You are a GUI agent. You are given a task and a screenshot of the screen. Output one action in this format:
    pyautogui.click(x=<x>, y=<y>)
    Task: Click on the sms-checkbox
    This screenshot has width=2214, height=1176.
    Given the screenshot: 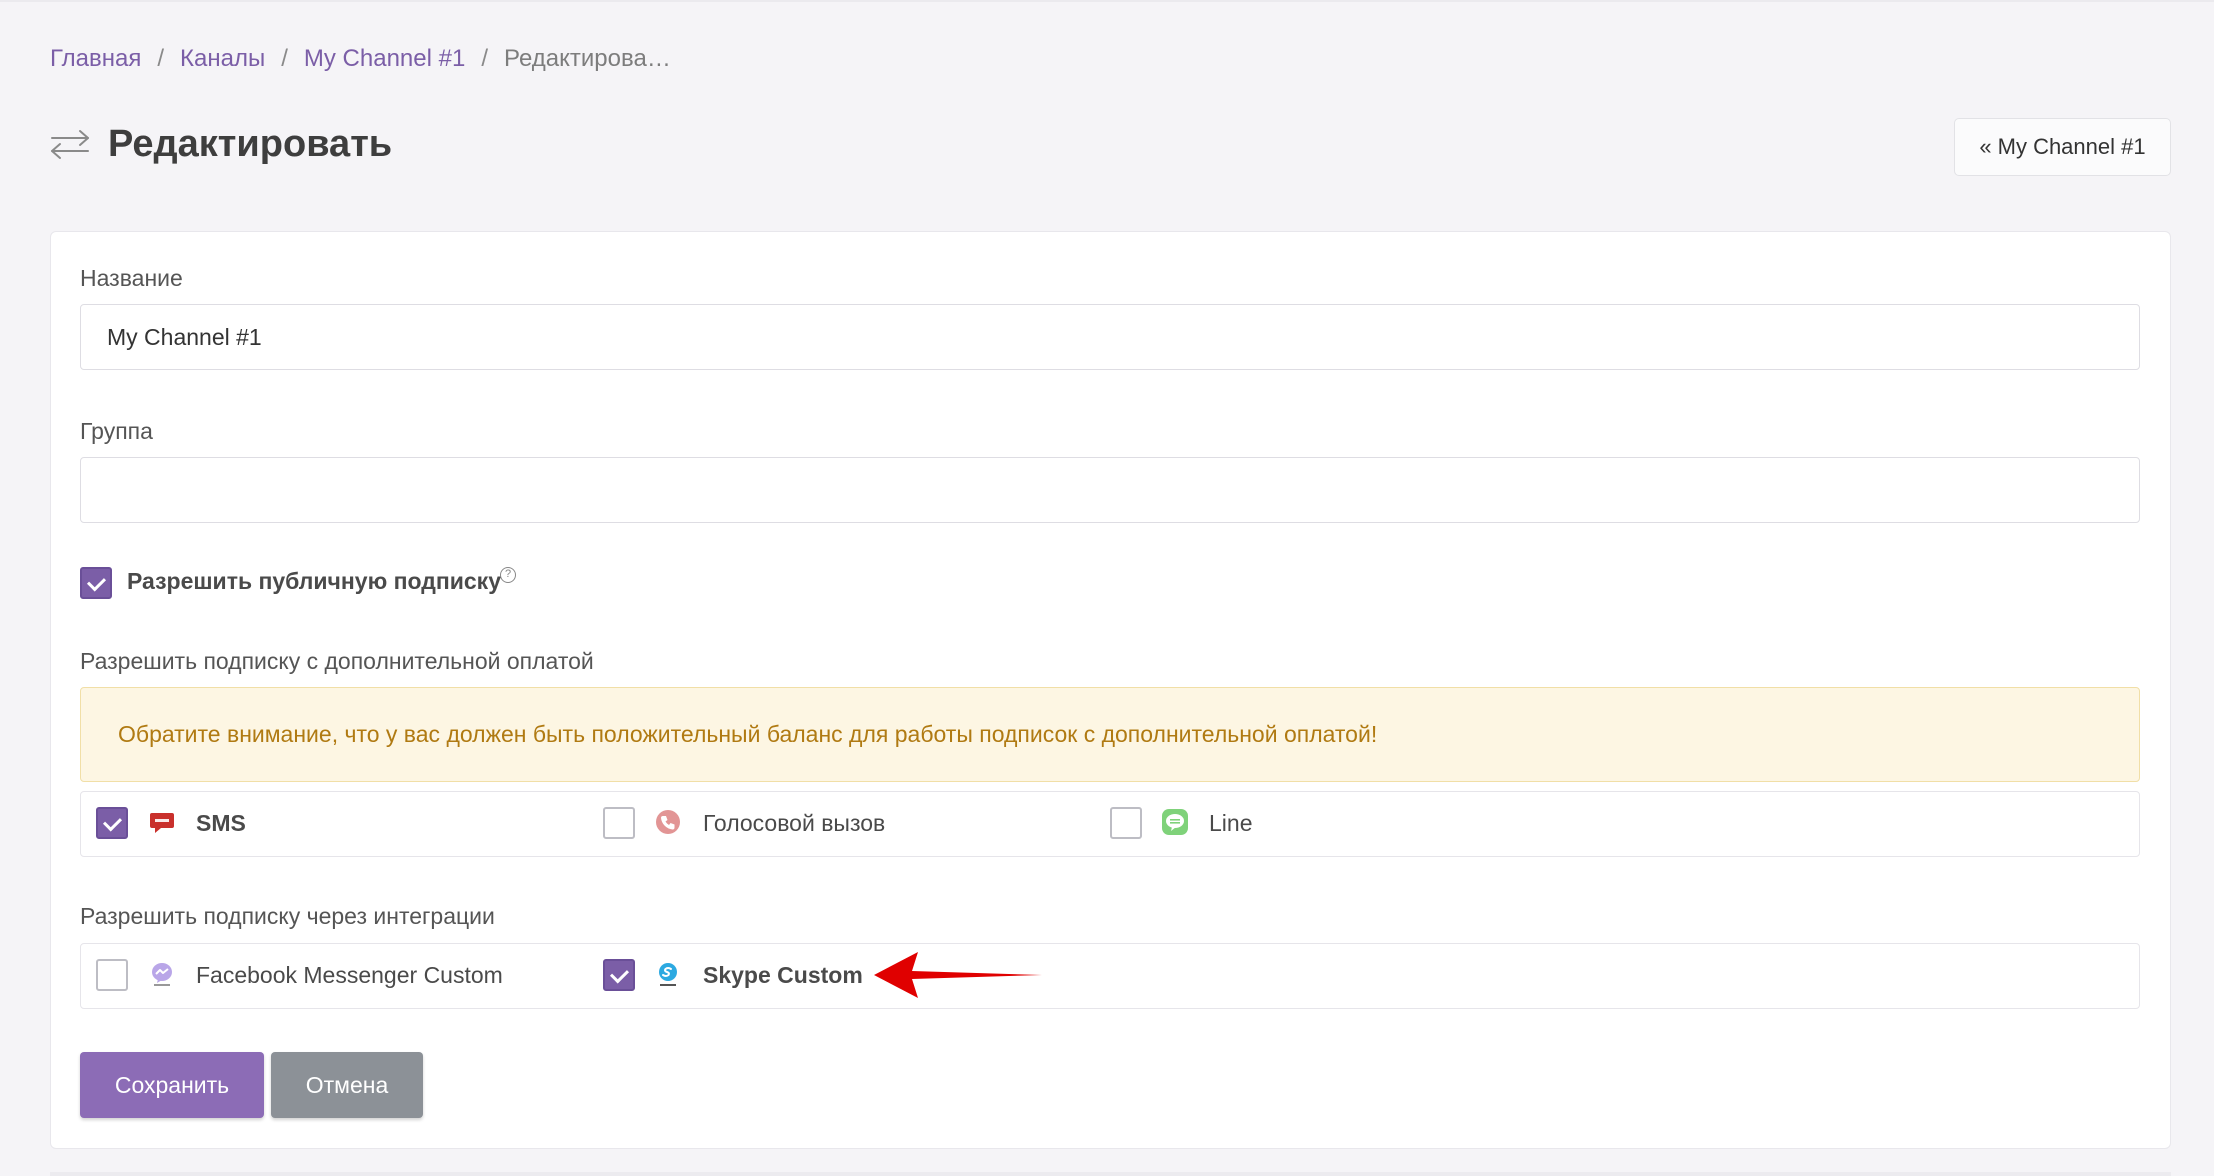 What is the action you would take?
    pyautogui.click(x=112, y=823)
    